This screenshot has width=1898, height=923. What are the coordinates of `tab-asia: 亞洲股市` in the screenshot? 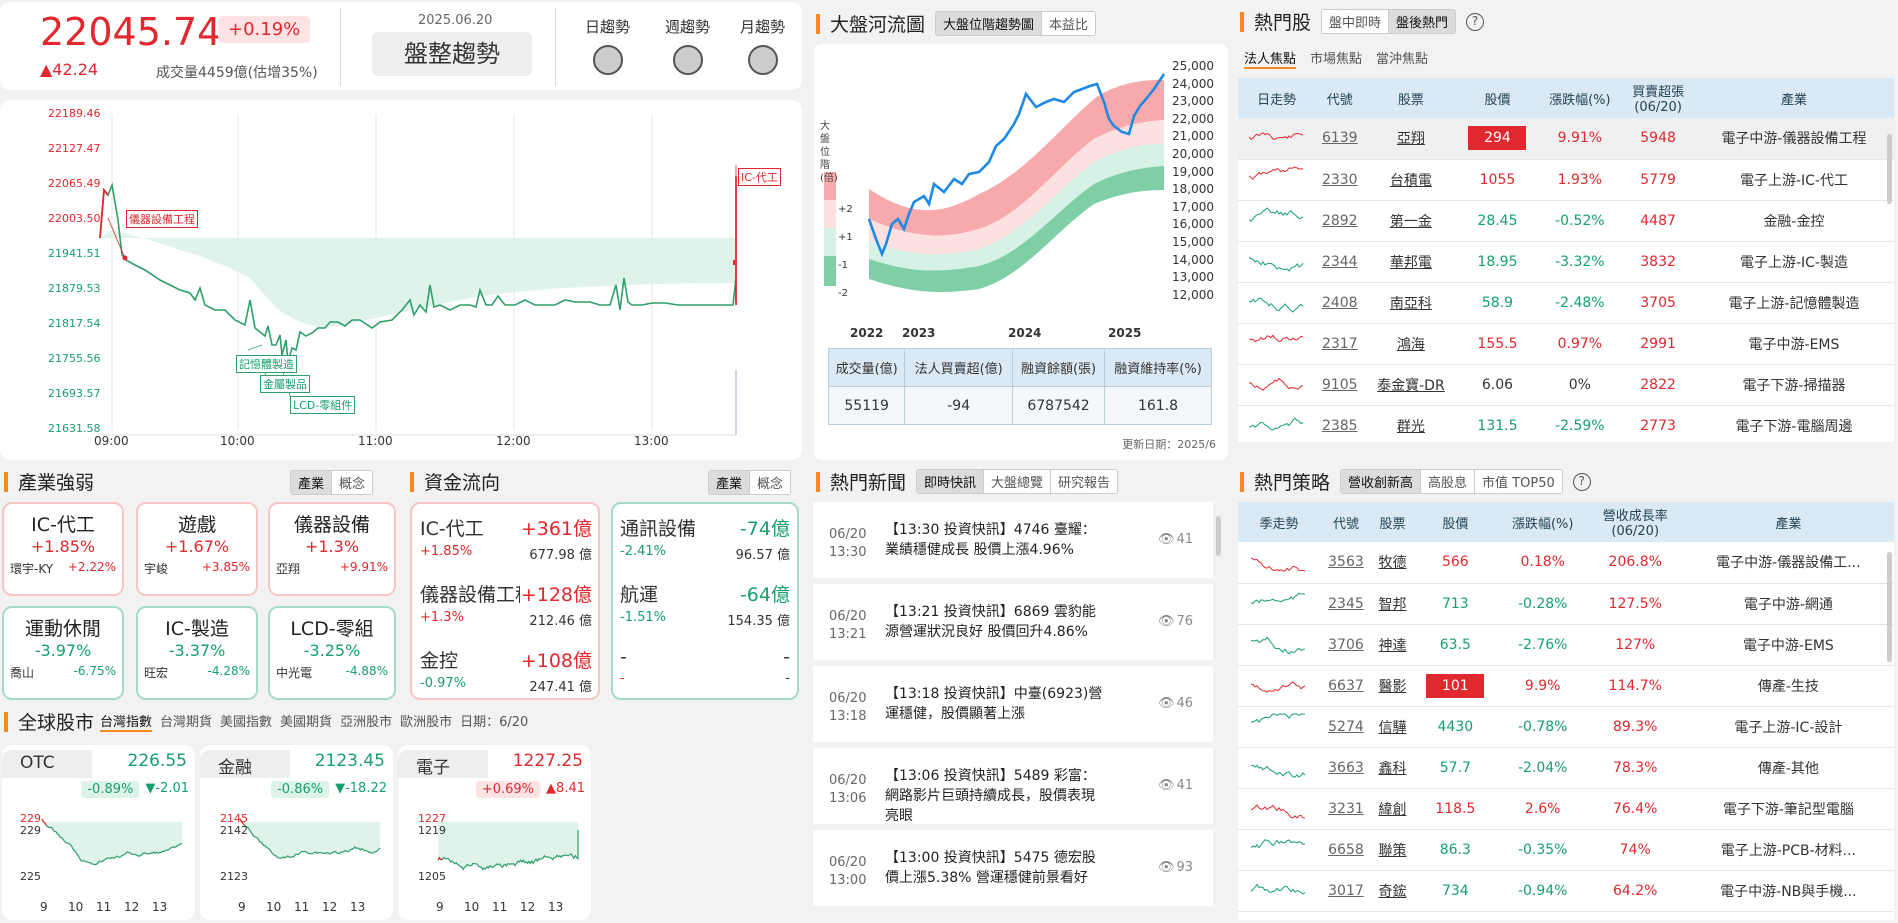 It's located at (366, 721).